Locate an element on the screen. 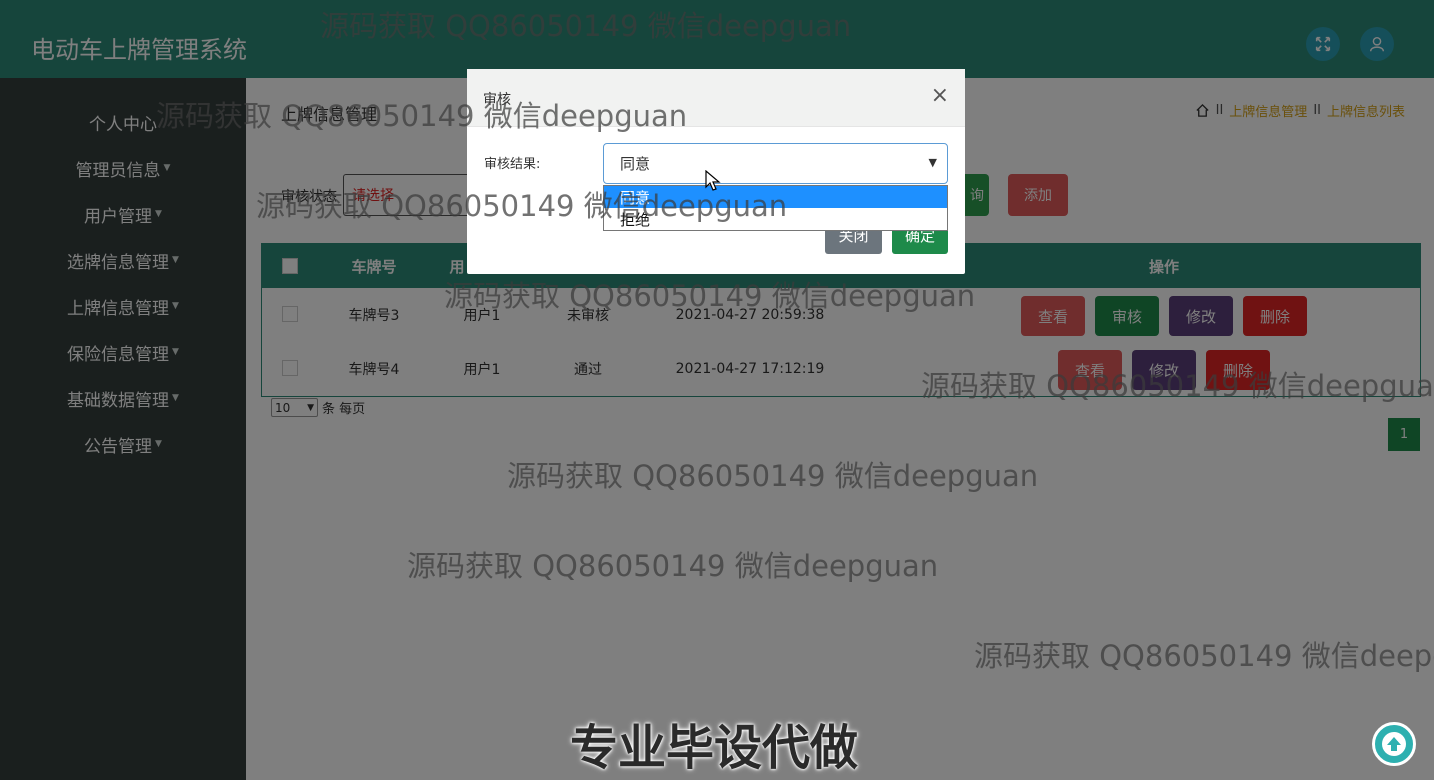 This screenshot has width=1434, height=780. scroll-to-top-button is located at coordinates (1394, 744).